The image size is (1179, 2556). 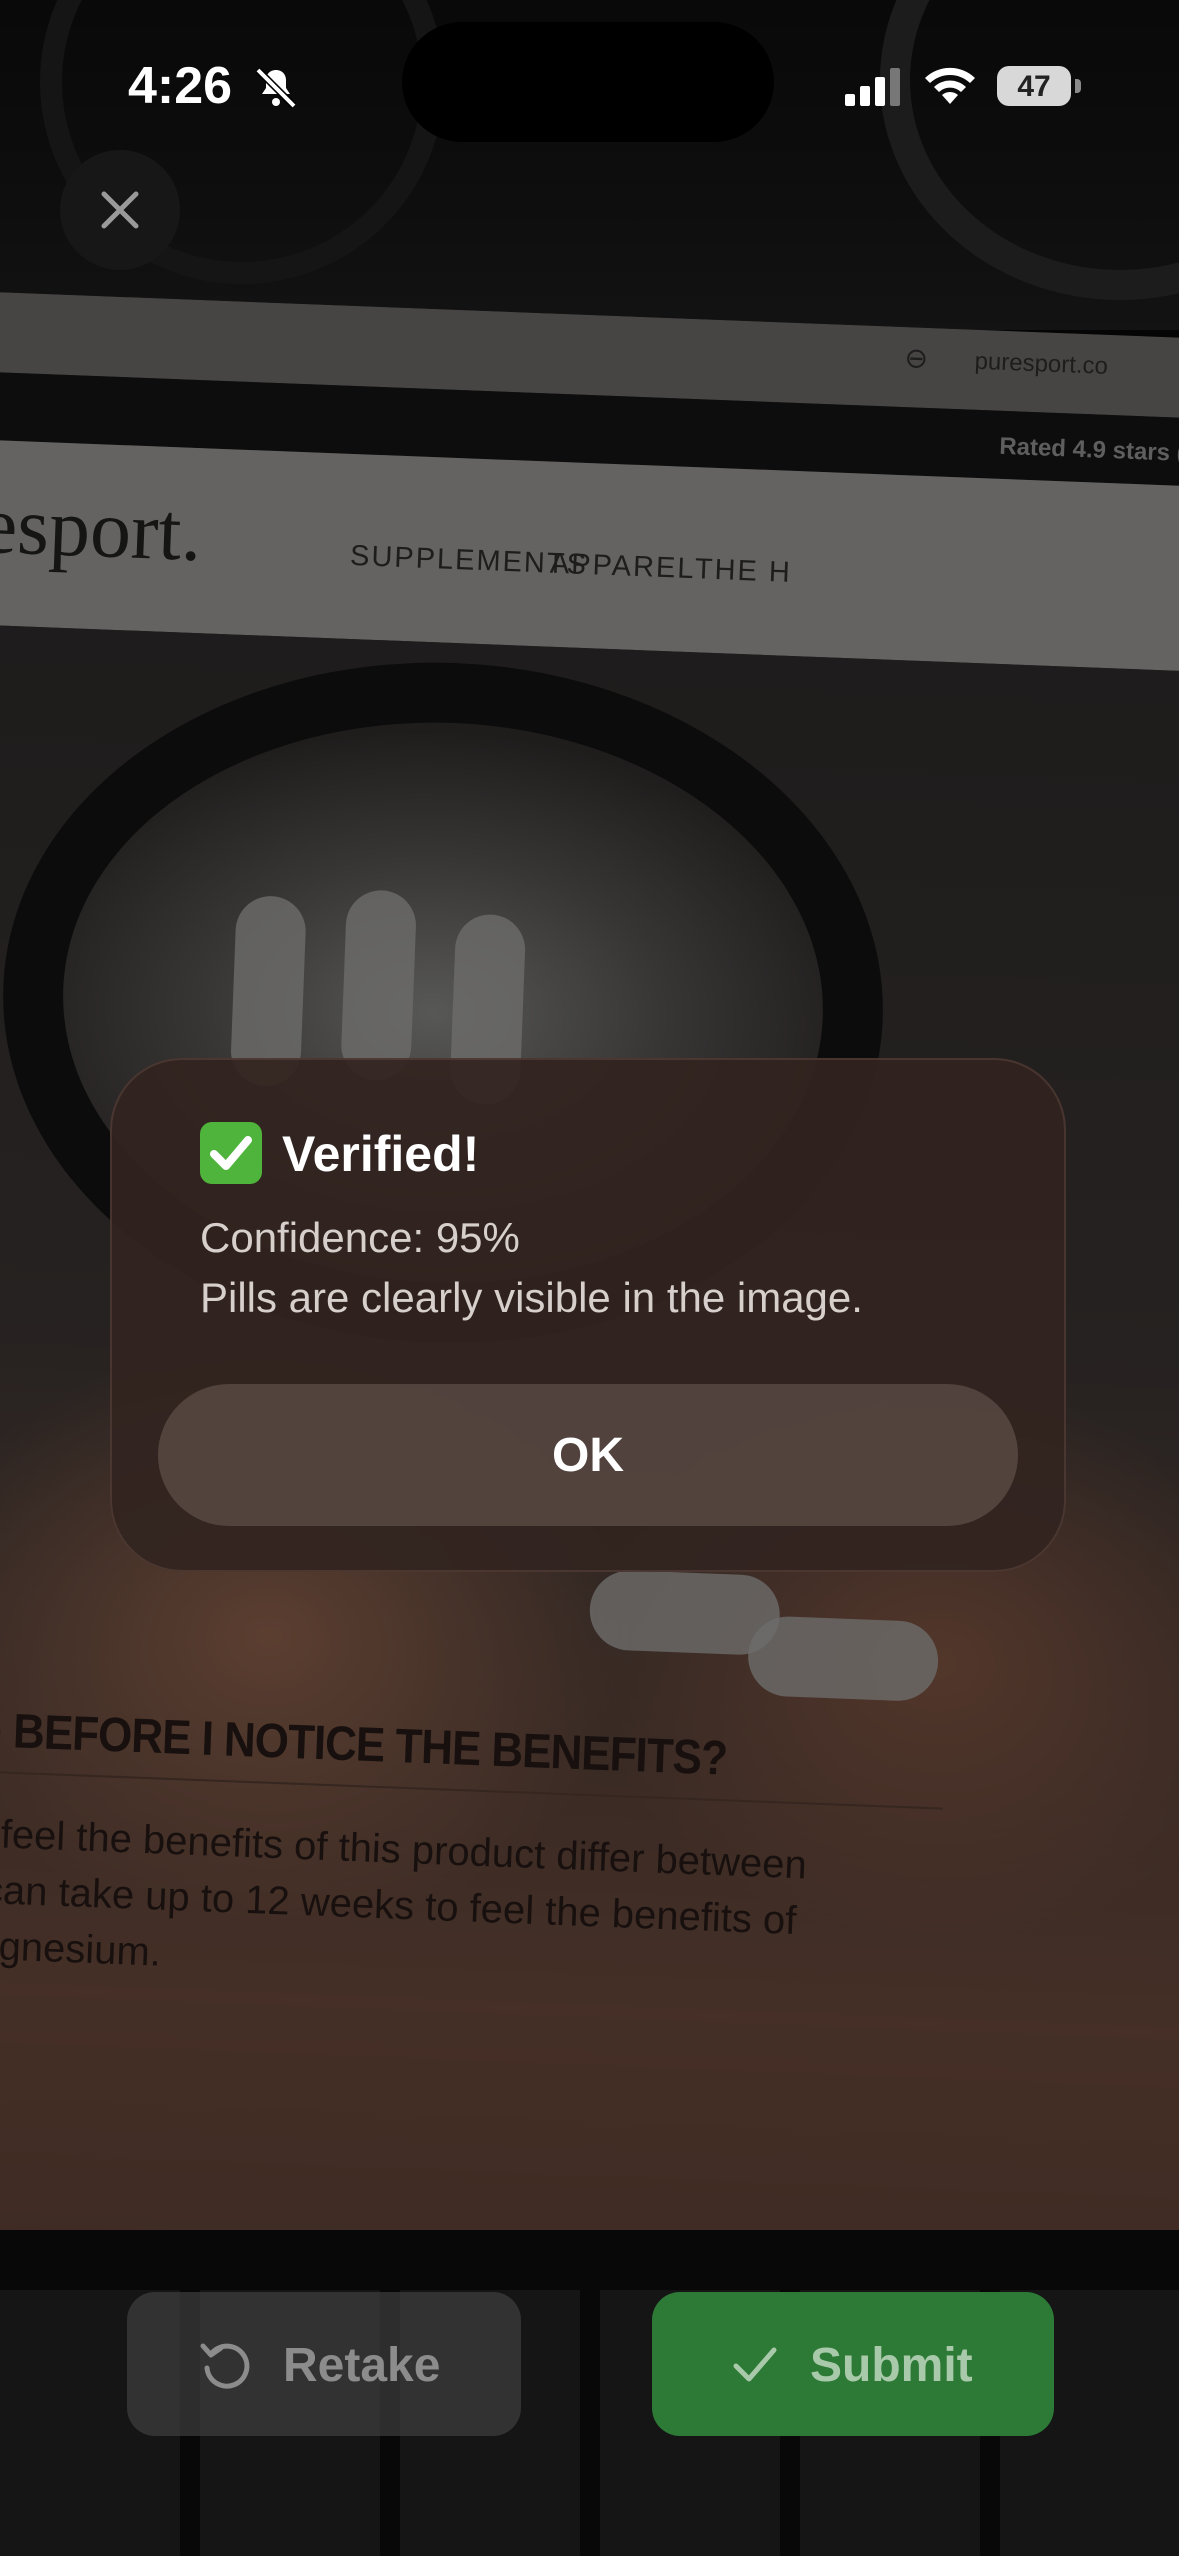 What do you see at coordinates (360, 1237) in the screenshot?
I see `confidence-text: Confidence: 95%` at bounding box center [360, 1237].